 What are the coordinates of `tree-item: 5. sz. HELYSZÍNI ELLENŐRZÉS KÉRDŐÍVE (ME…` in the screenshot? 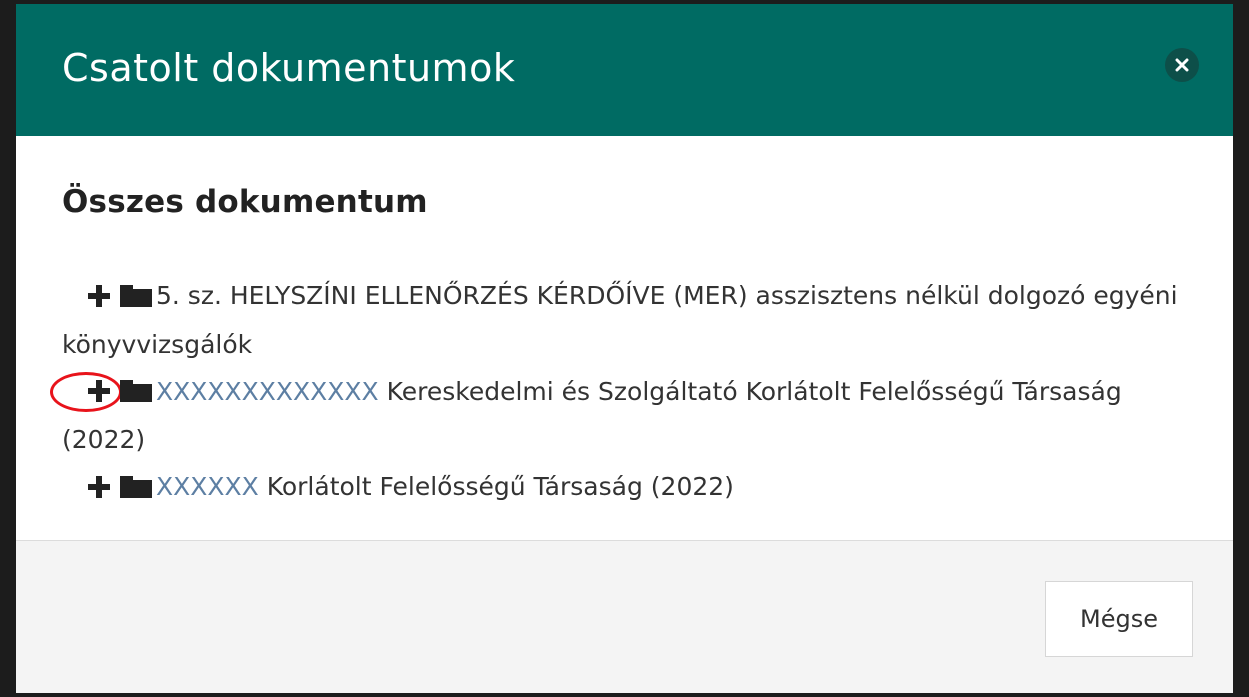 It's located at (627, 320).